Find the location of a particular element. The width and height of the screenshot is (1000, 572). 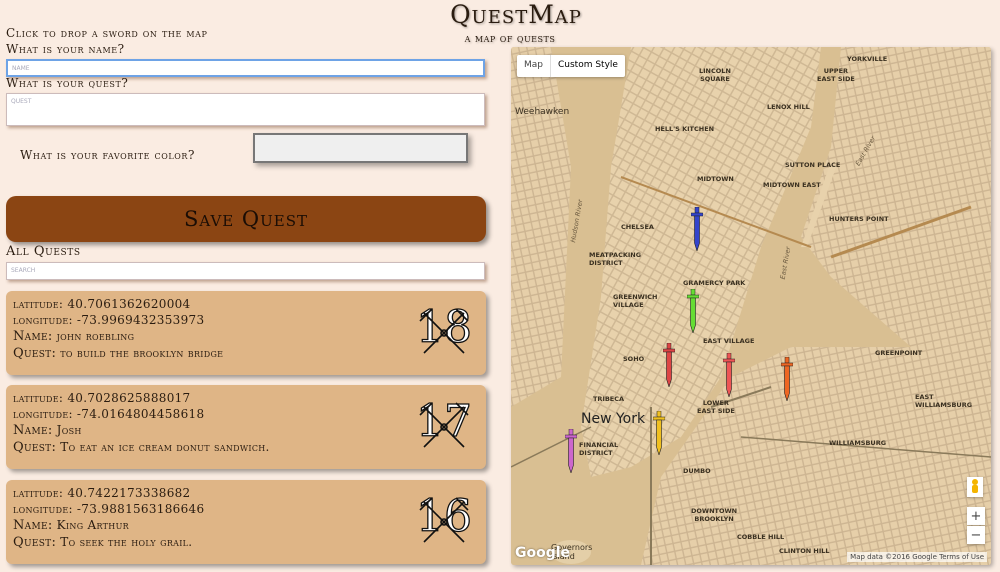

quest-line: Quest: to build the brooklyn bridge is located at coordinates (246, 353).